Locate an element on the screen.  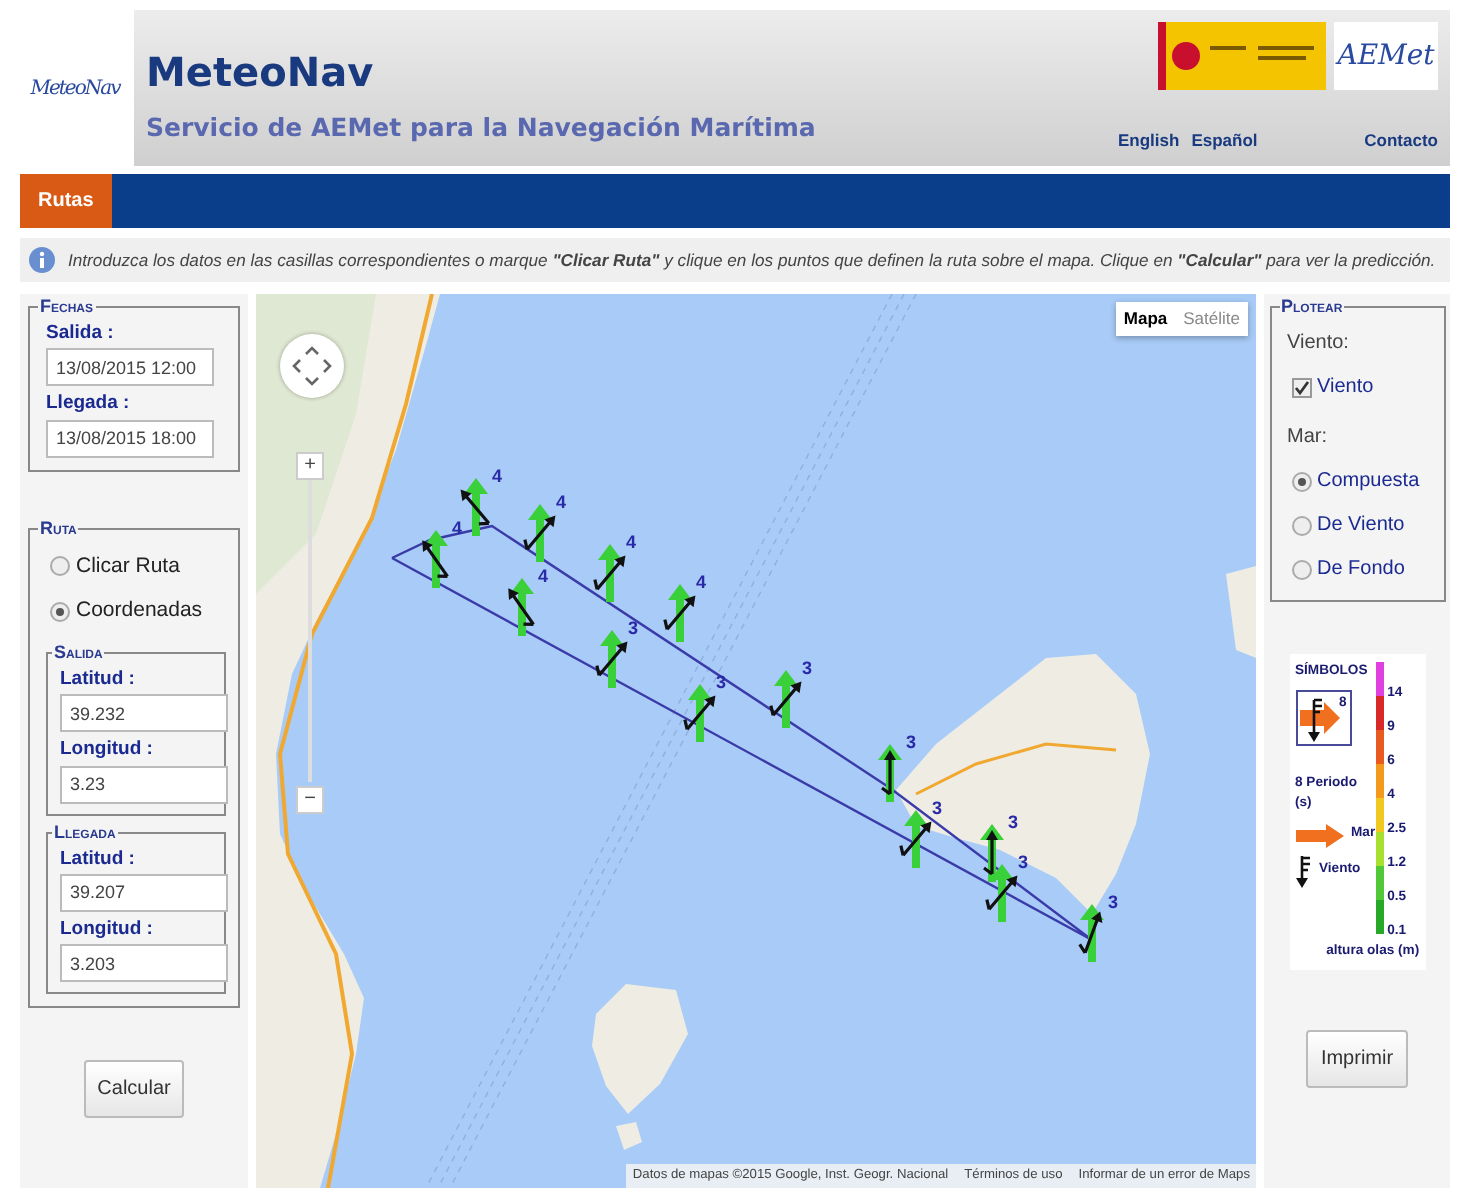
option-label: Compuesta is located at coordinates (1368, 482).